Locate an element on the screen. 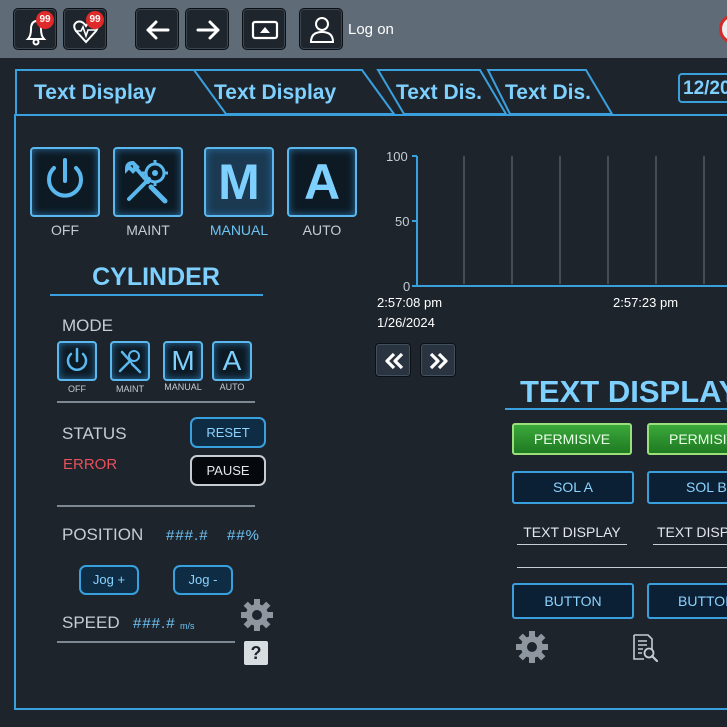 The width and height of the screenshot is (727, 727). text-display-separator is located at coordinates (622, 567).